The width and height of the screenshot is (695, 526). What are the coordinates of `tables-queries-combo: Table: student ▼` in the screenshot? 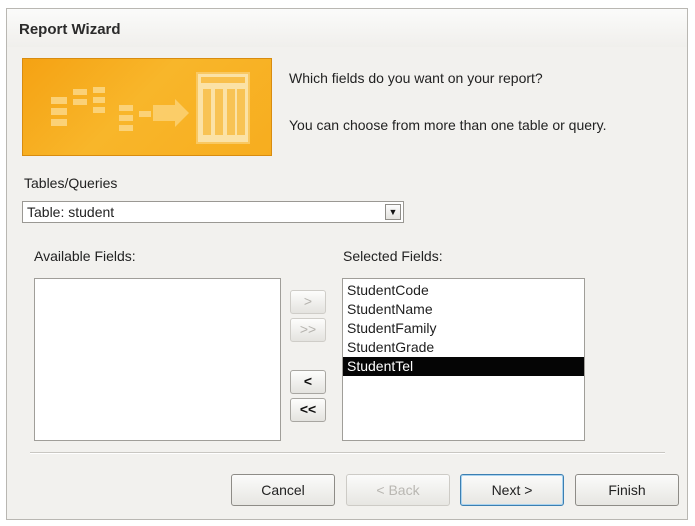 It's located at (213, 212).